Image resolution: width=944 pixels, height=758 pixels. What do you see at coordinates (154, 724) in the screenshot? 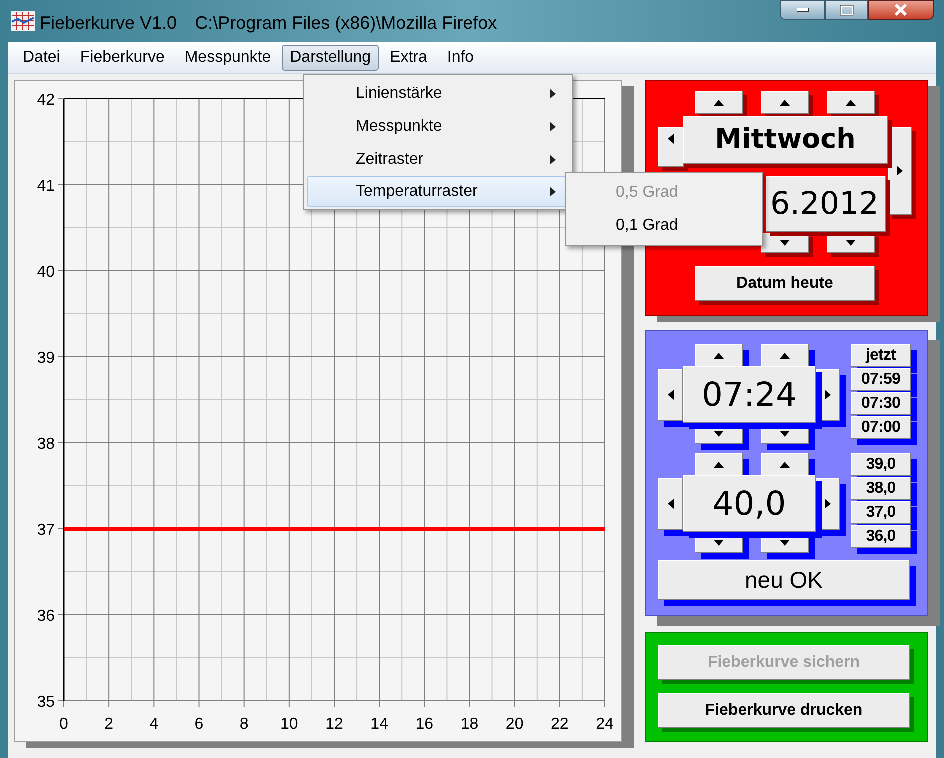
I see `x-tick-label: 4` at bounding box center [154, 724].